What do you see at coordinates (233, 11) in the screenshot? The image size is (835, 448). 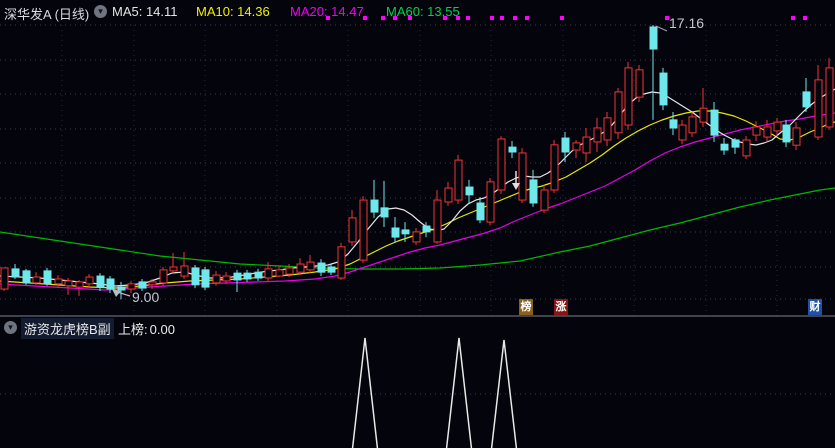 I see `ma10-legend: MA10: 14.36` at bounding box center [233, 11].